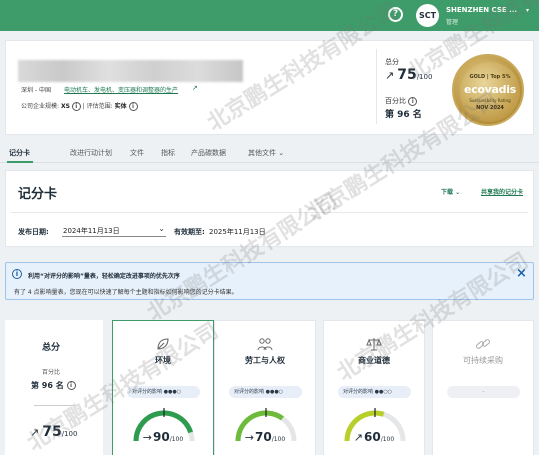 The height and width of the screenshot is (455, 539). Describe the element at coordinates (91, 153) in the screenshot. I see `tab-improvement-plan: 改进行动计划` at that location.